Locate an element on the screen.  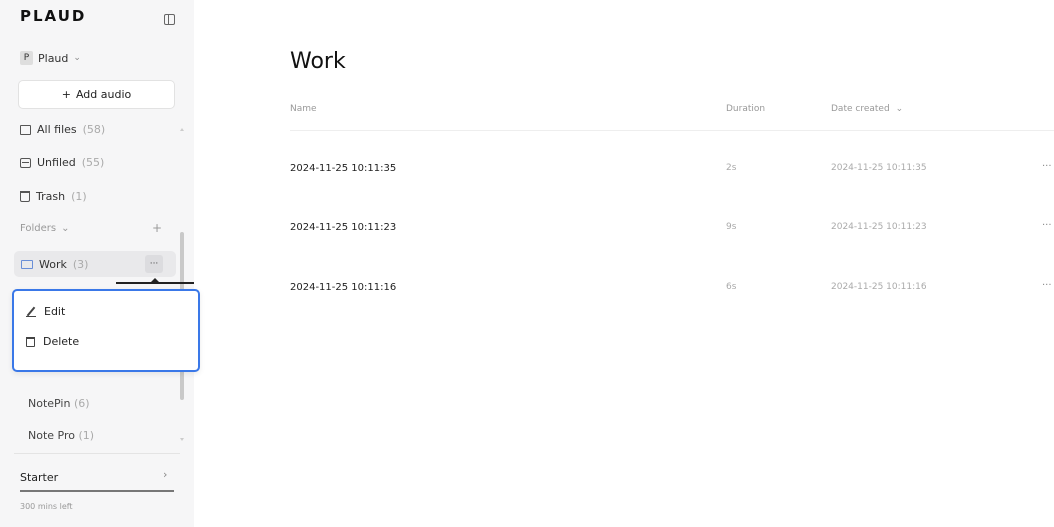
nav-label: Trash is located at coordinates (51, 196).